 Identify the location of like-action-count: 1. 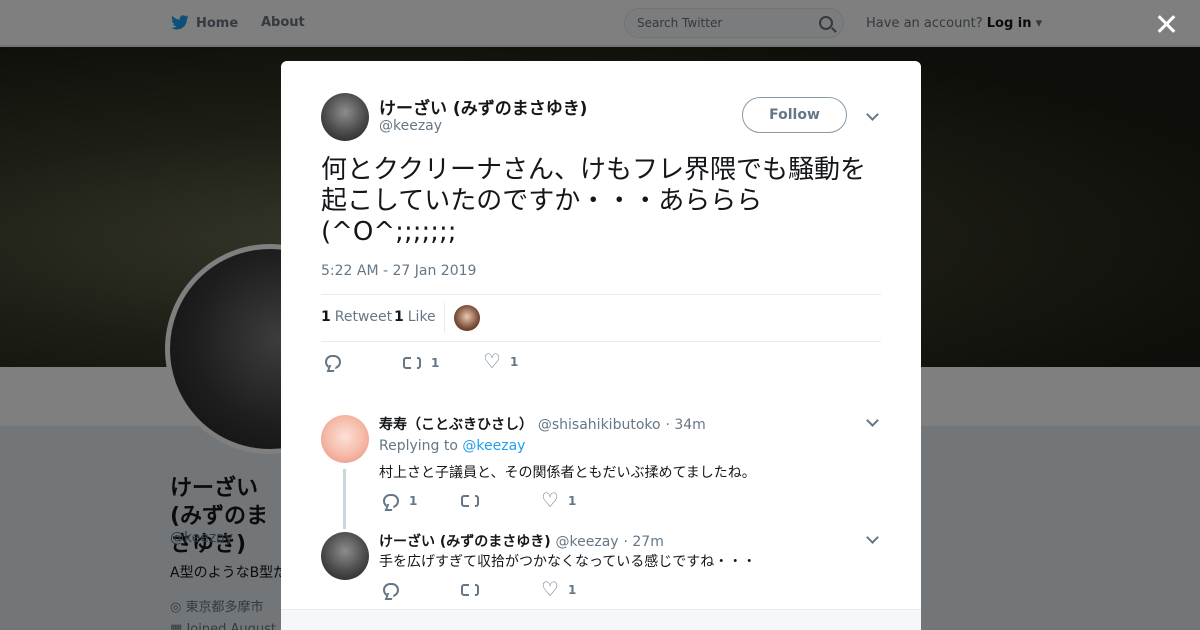
(514, 362).